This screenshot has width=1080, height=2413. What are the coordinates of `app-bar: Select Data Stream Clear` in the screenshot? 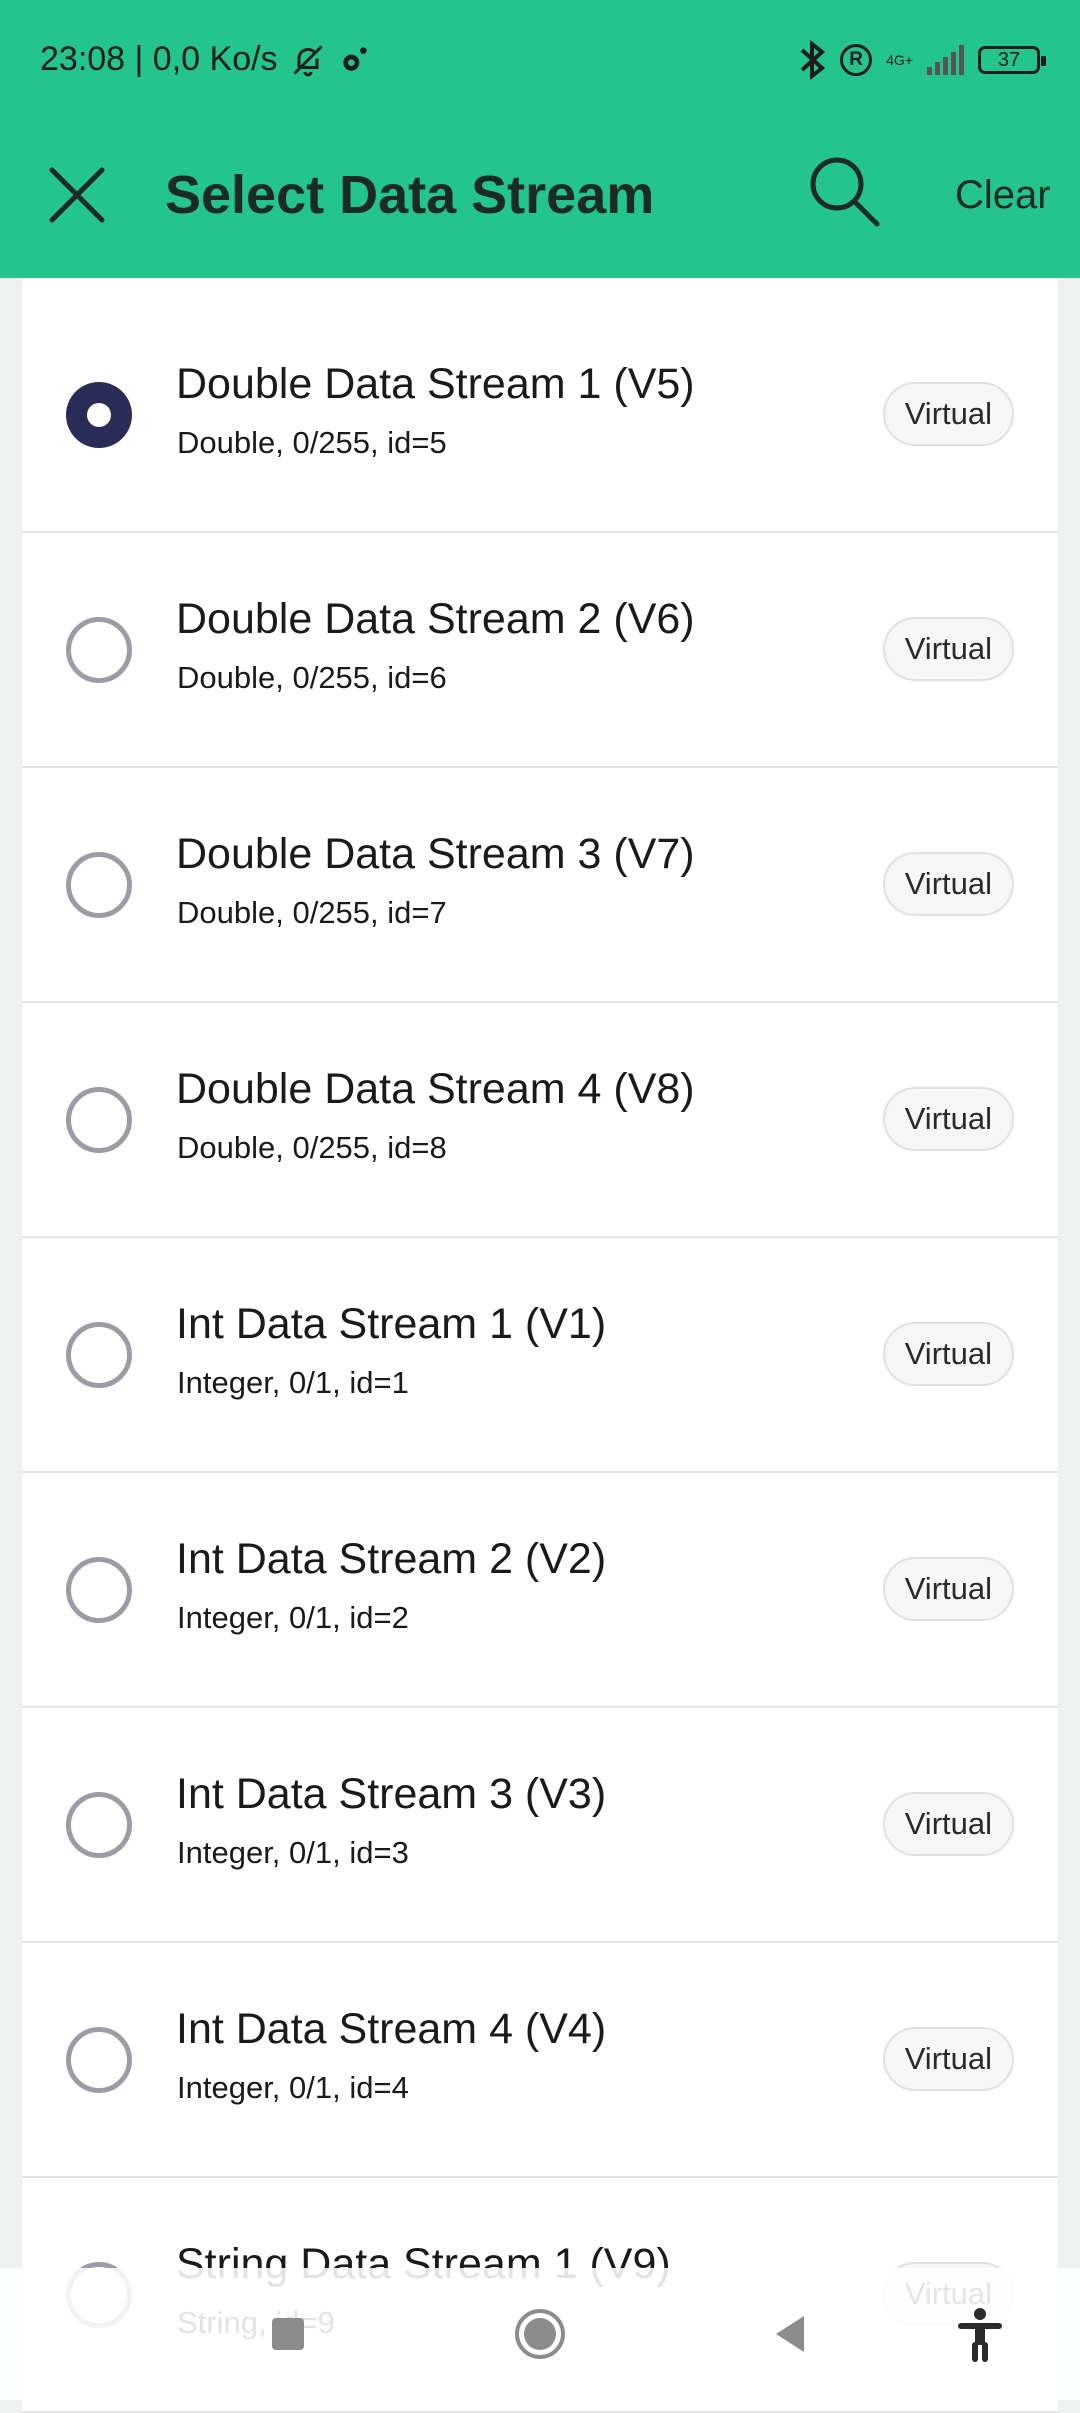 It's located at (540, 195).